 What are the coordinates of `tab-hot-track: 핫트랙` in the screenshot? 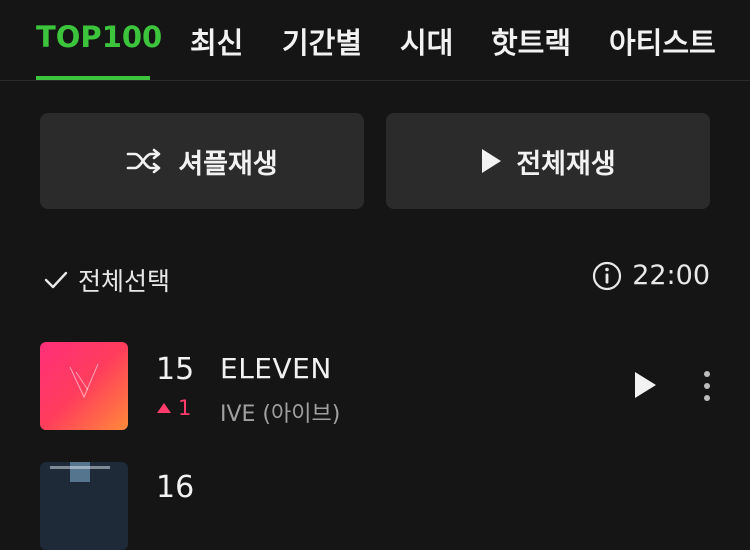 It's located at (531, 41).